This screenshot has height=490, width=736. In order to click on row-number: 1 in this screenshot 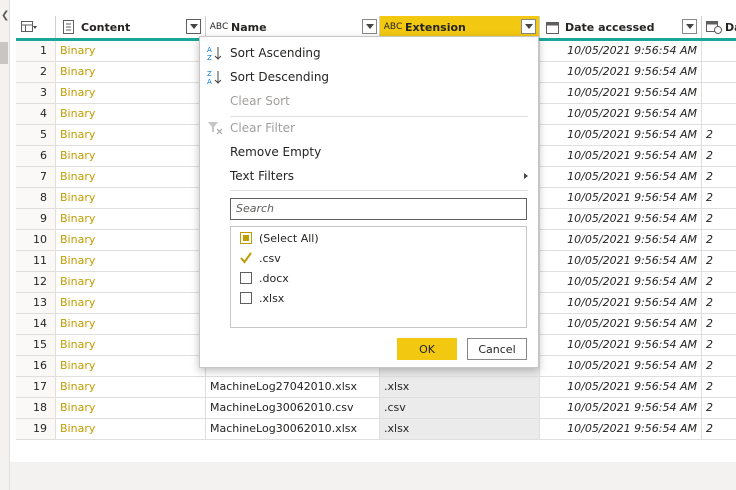, I will do `click(36, 51)`.